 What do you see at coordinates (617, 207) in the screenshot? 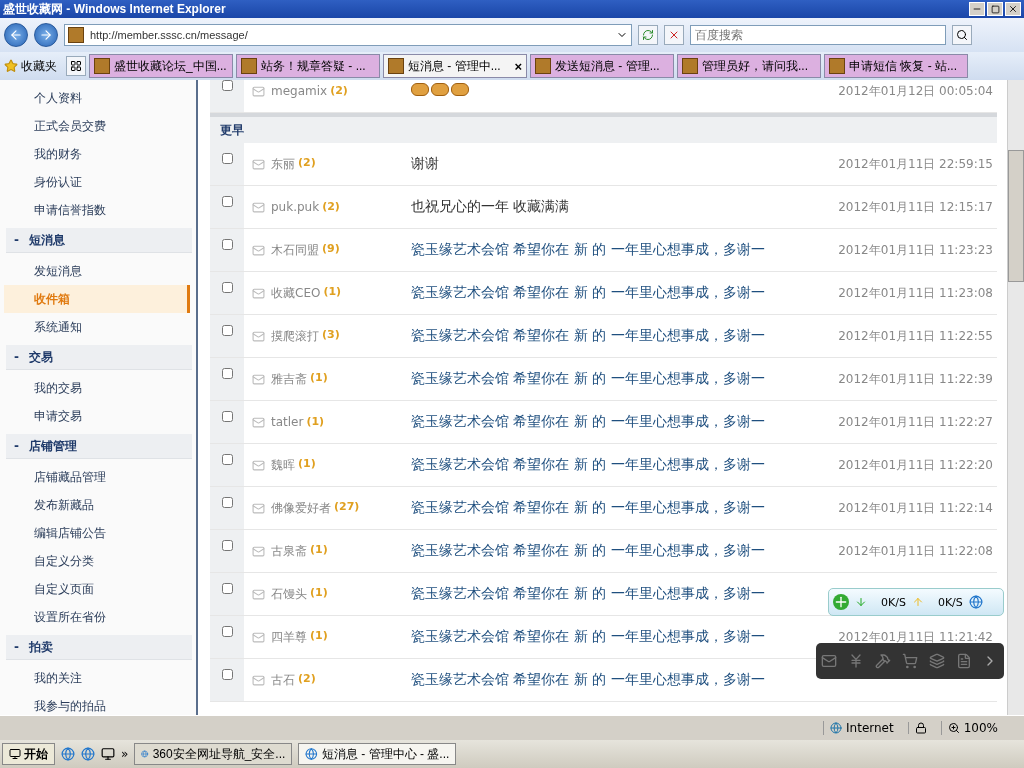
I see `message-subject: 也祝兄心的一年 收藏满满` at bounding box center [617, 207].